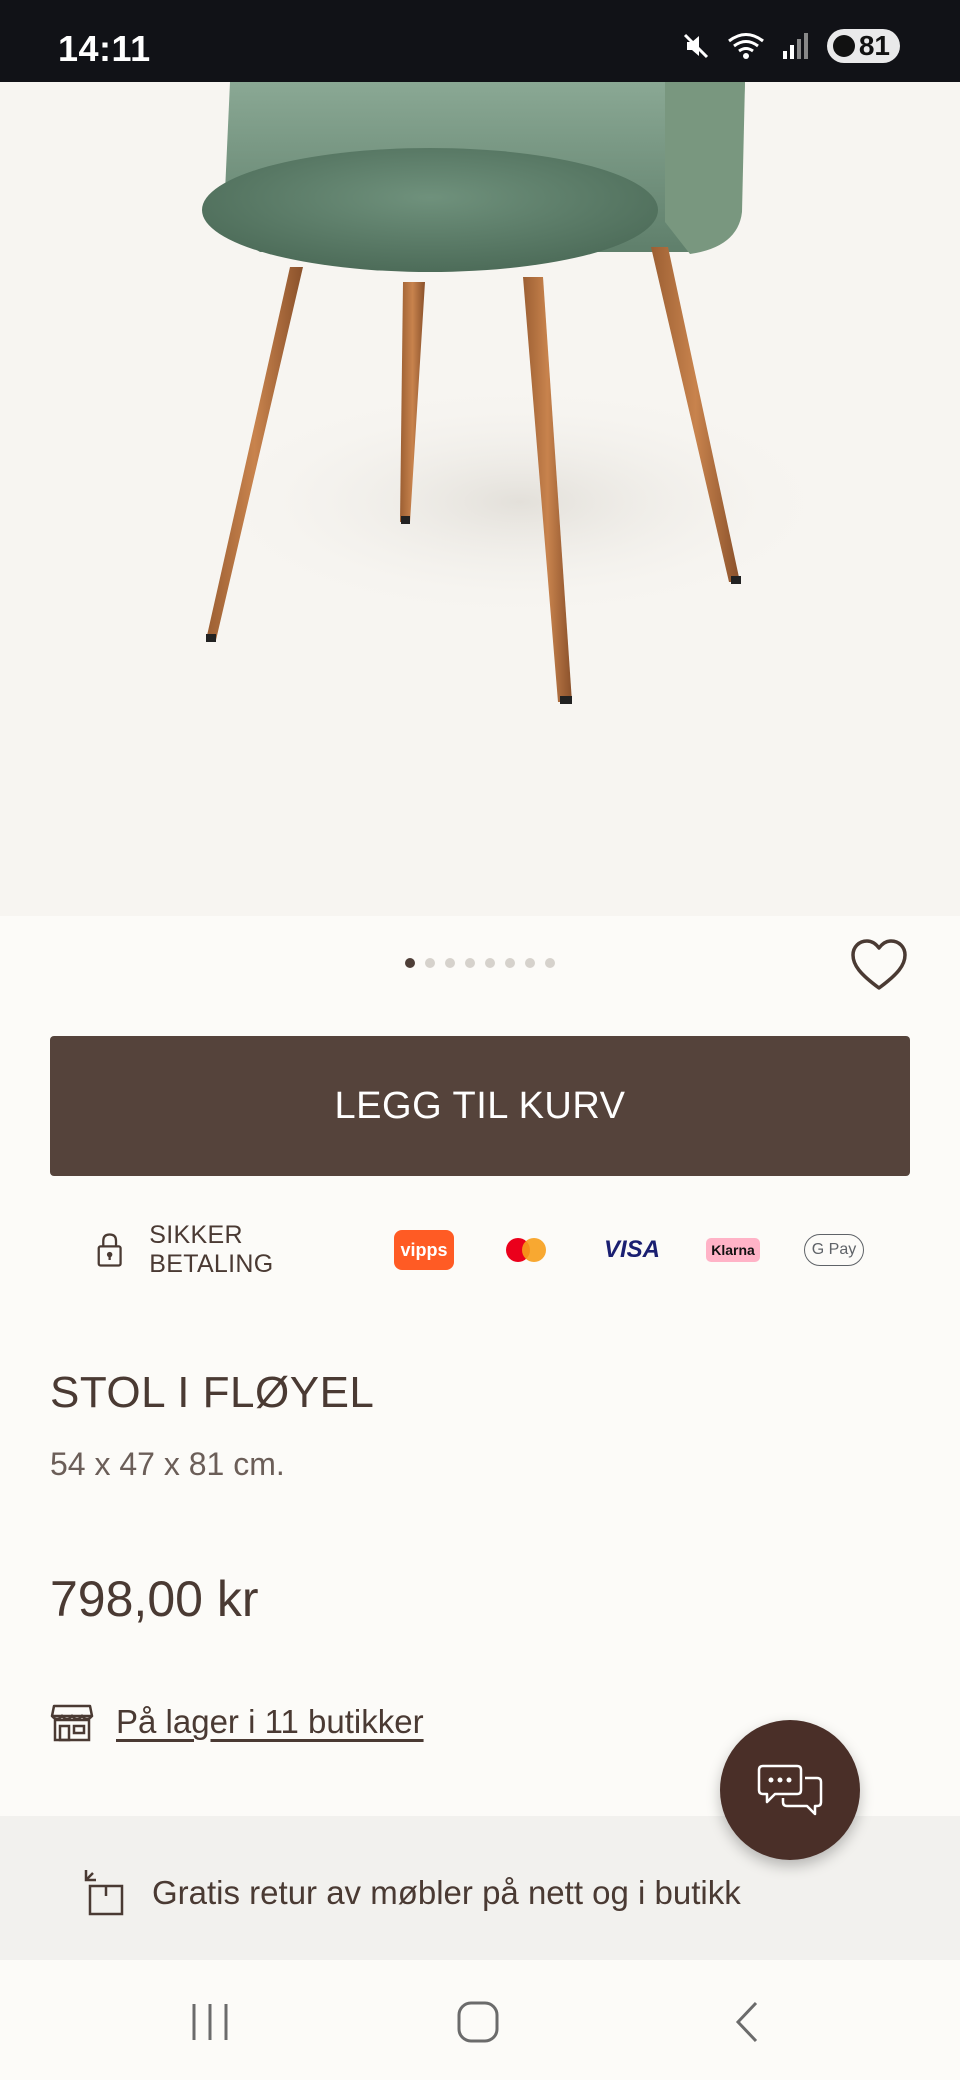  Describe the element at coordinates (167, 1464) in the screenshot. I see `product-dimensions: 54 x 47 x 81 cm.` at that location.